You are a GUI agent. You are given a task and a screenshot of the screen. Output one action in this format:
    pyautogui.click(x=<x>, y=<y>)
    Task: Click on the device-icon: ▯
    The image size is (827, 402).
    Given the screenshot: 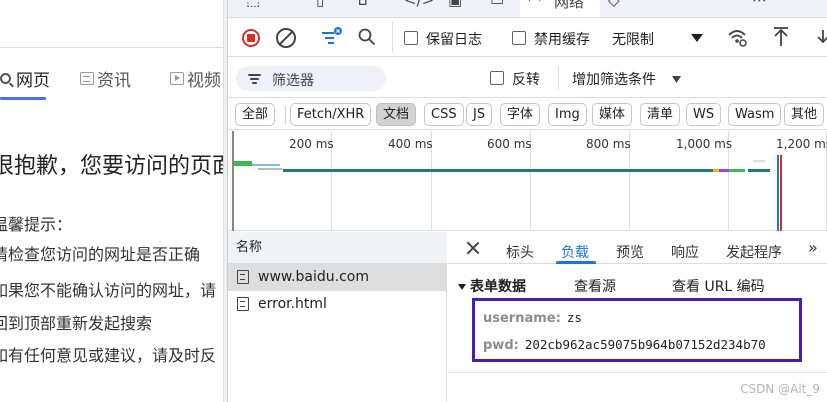 What is the action you would take?
    pyautogui.click(x=320, y=4)
    